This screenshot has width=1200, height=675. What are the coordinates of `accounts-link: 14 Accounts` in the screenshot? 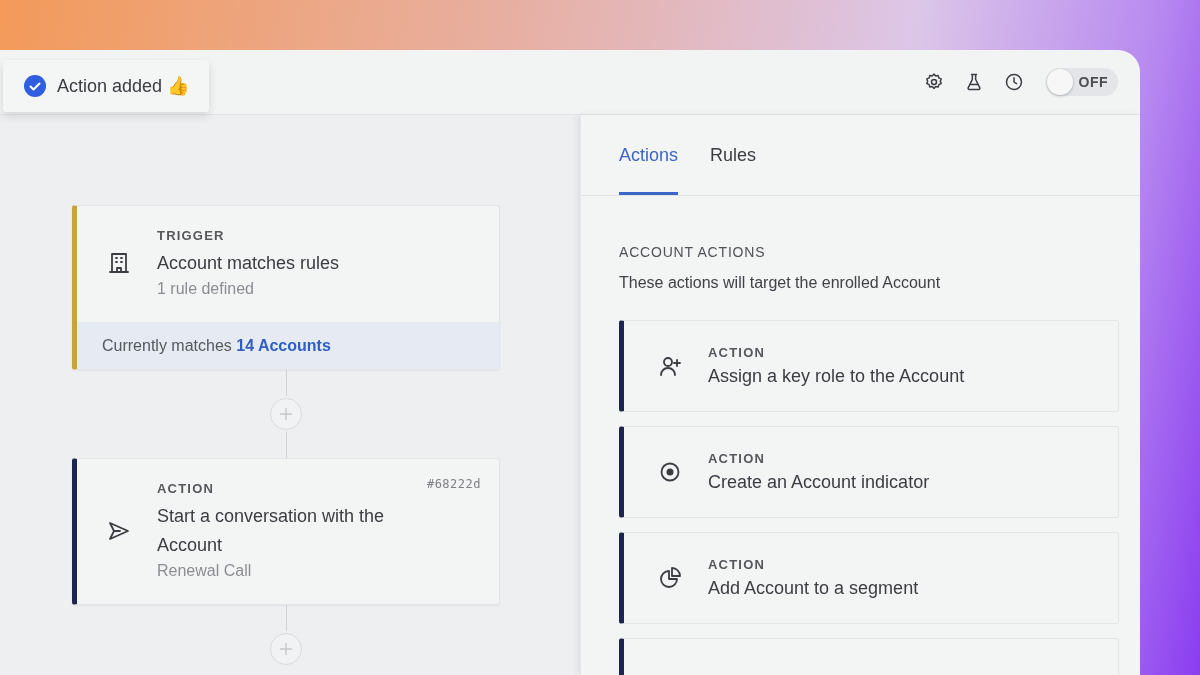 It's located at (283, 345).